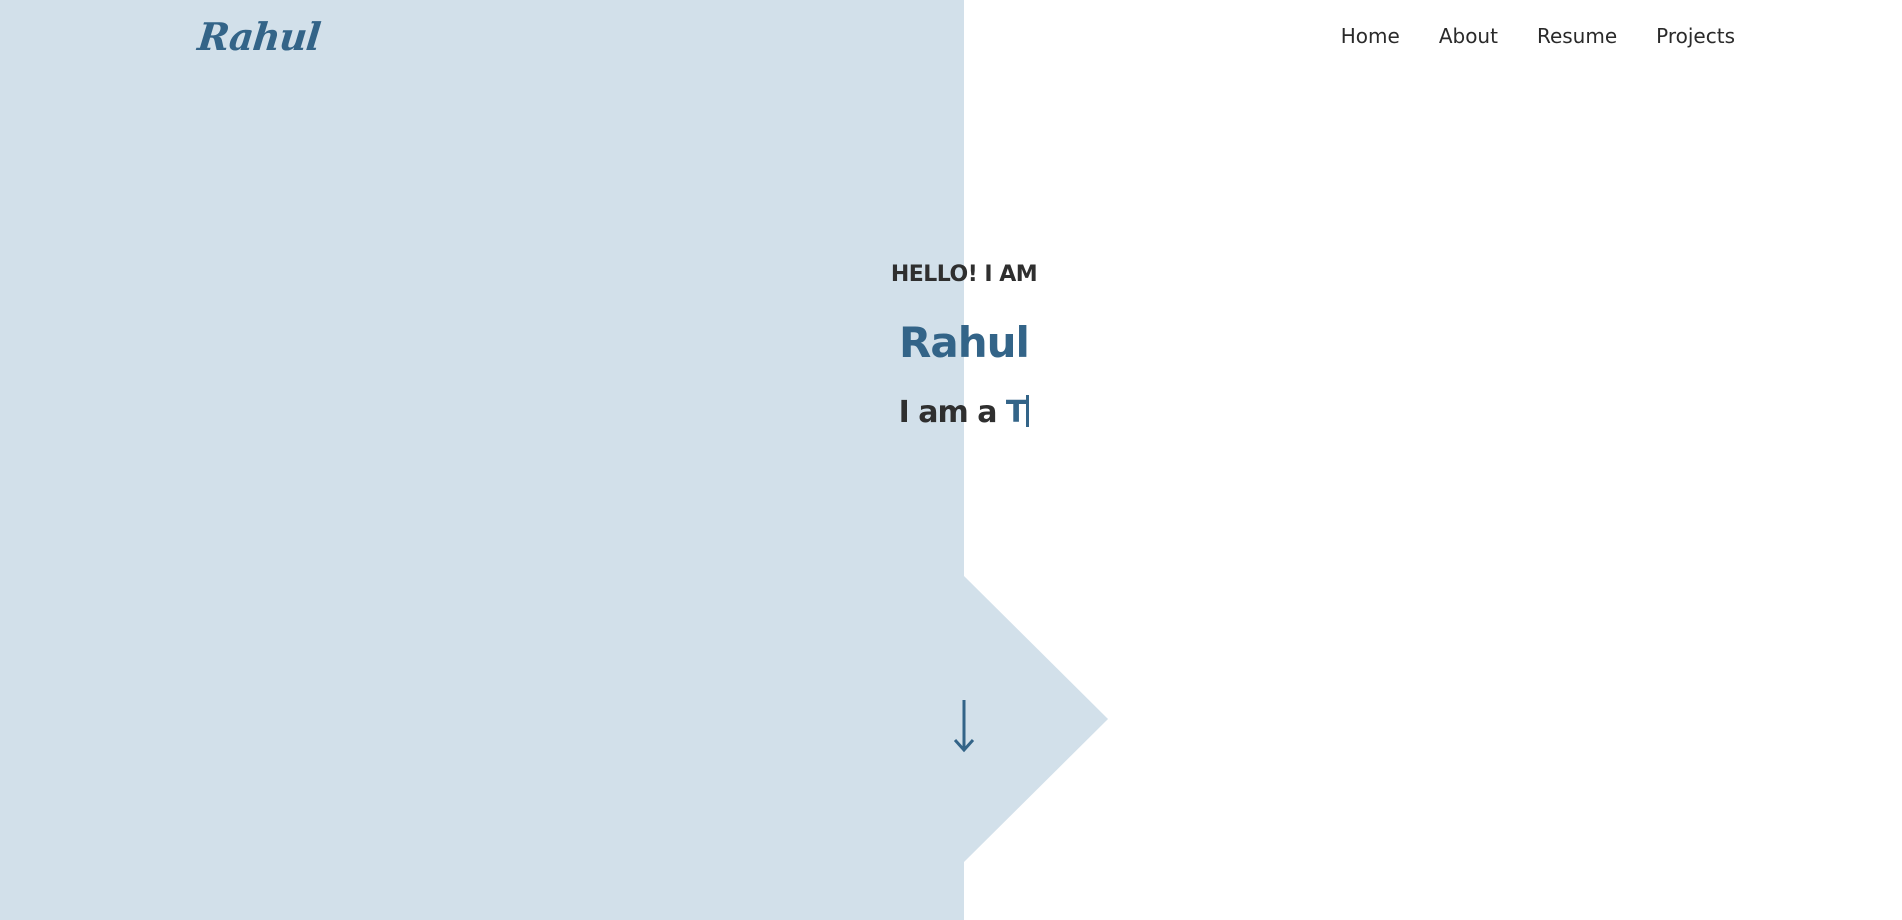 The image size is (1902, 920). Describe the element at coordinates (259, 36) in the screenshot. I see `site-logo: Rahul` at that location.